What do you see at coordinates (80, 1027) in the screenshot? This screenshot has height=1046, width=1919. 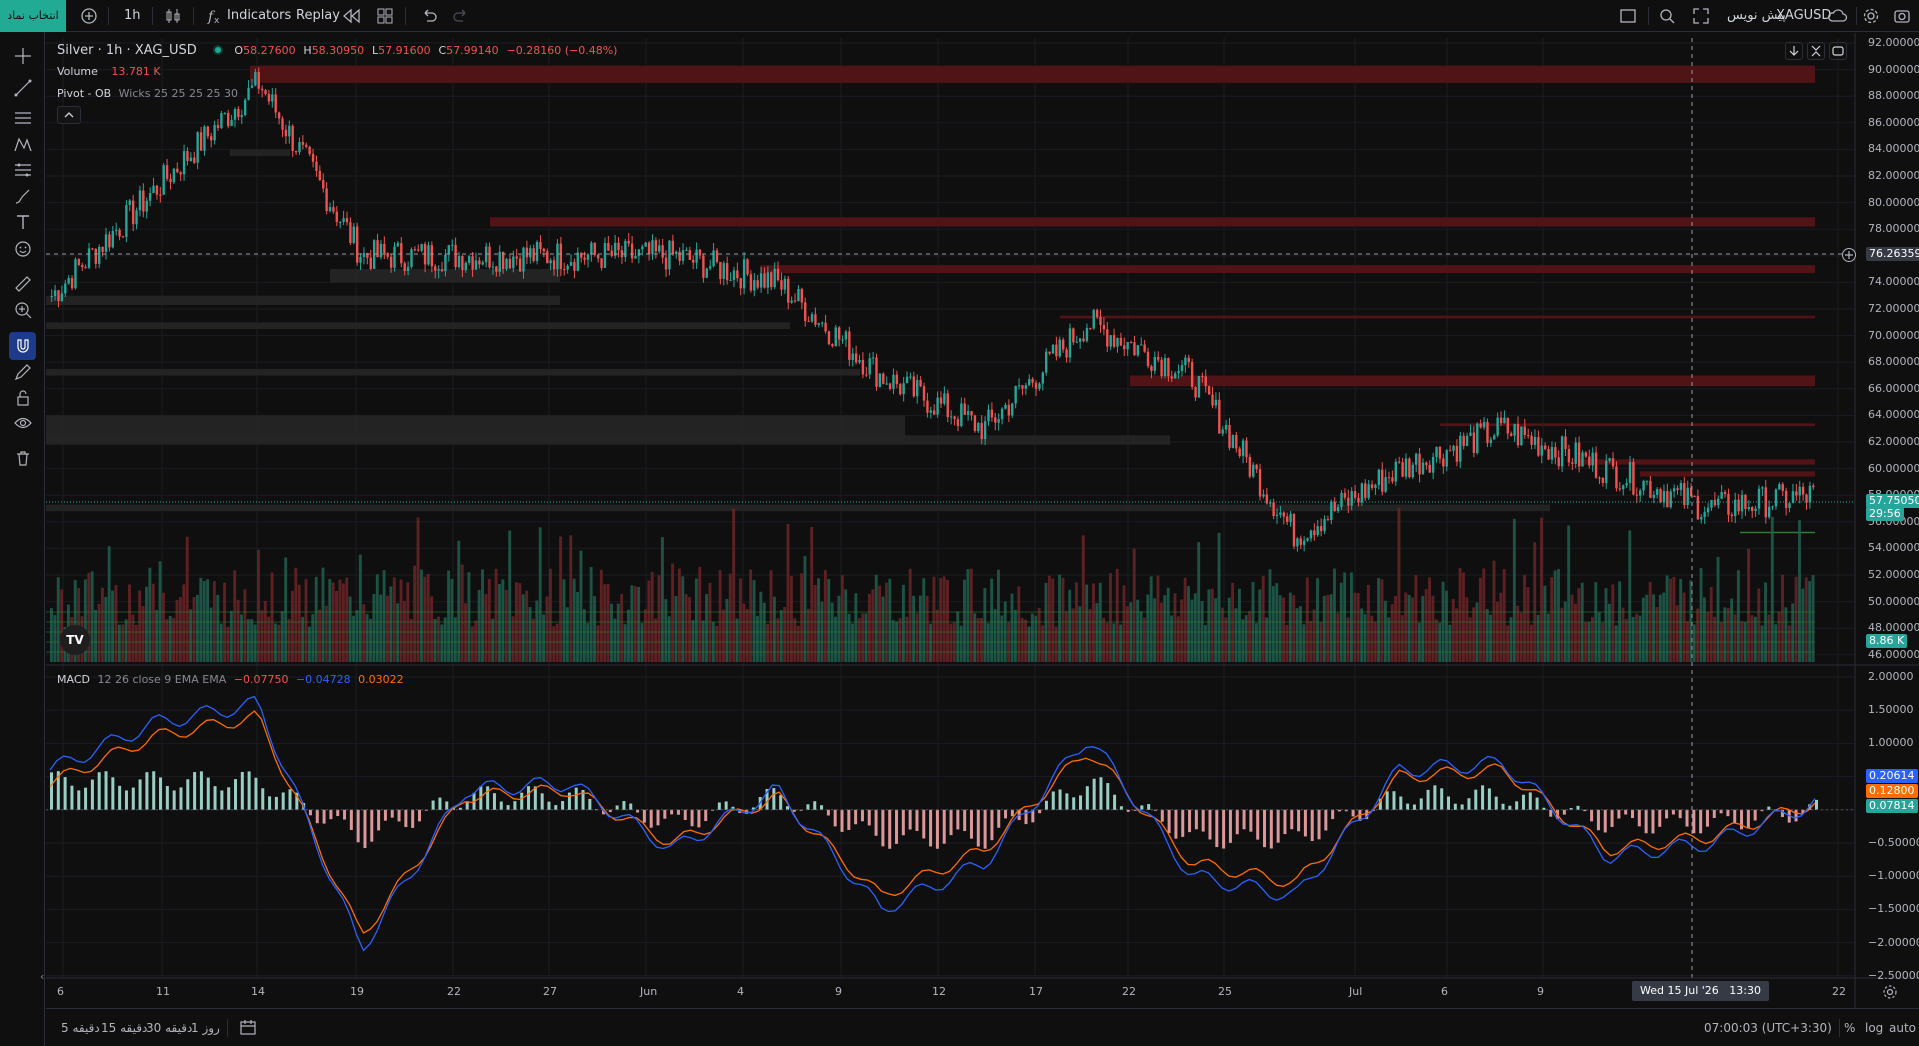 I see `range-5min: 5 دقیقه` at bounding box center [80, 1027].